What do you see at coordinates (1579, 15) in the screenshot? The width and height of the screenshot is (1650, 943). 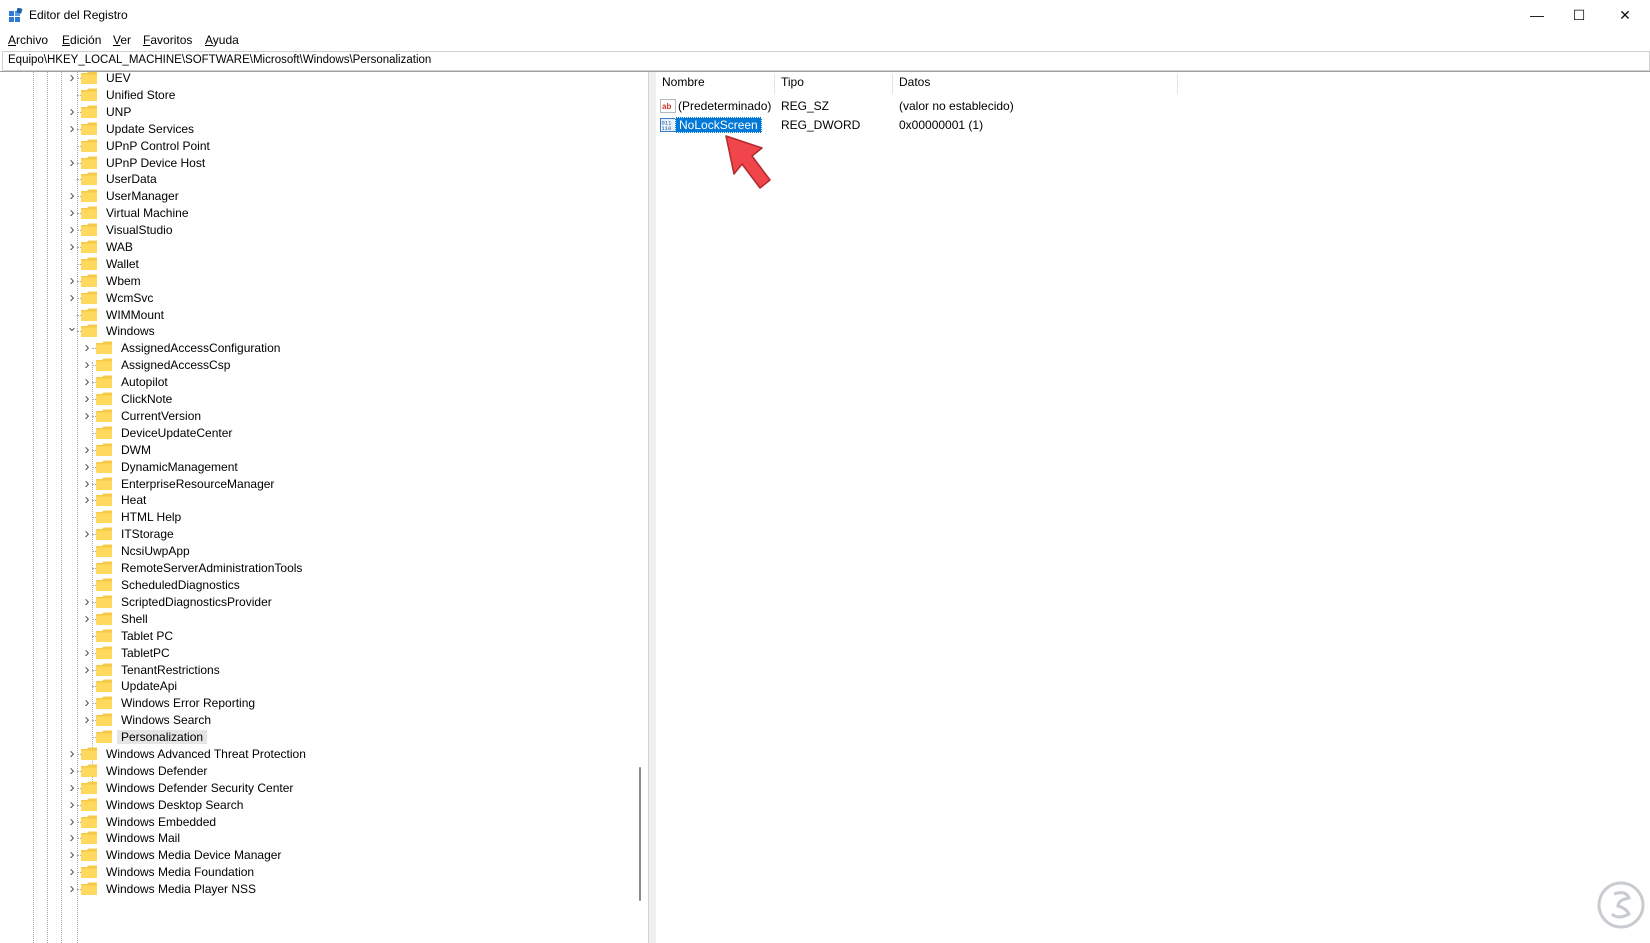 I see `maximize-button: ☐` at bounding box center [1579, 15].